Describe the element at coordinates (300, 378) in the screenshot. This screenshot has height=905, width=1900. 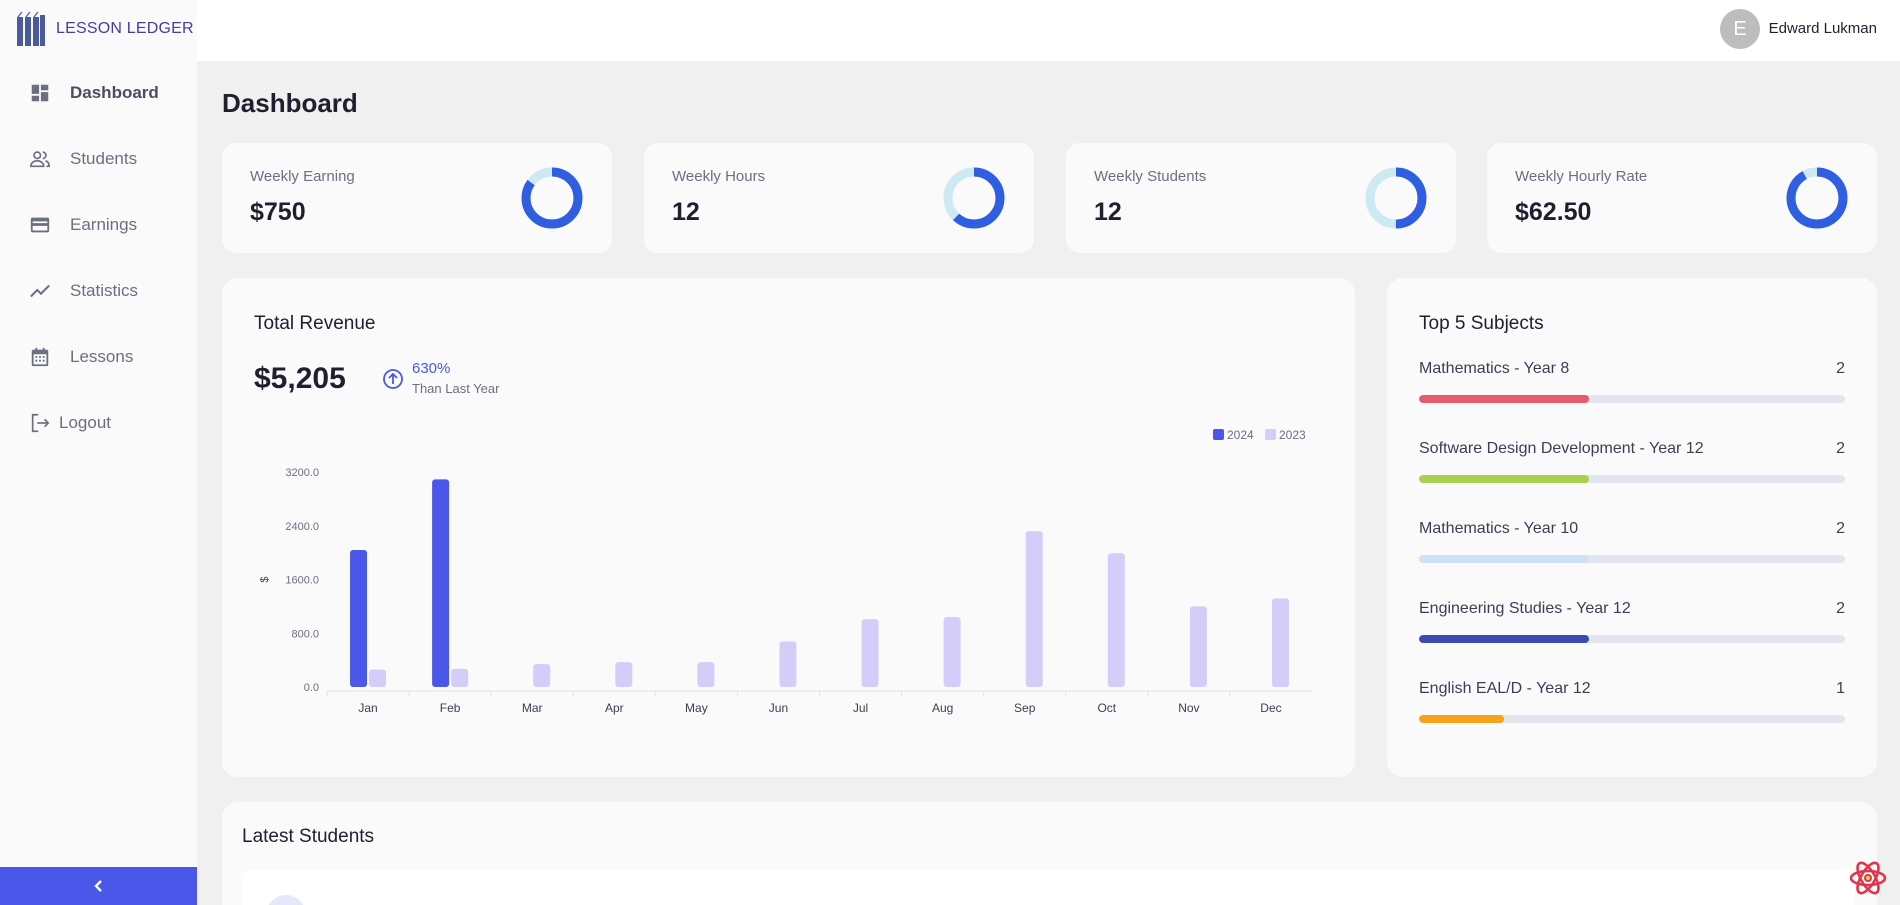
I see `revenue-total: $5,205` at that location.